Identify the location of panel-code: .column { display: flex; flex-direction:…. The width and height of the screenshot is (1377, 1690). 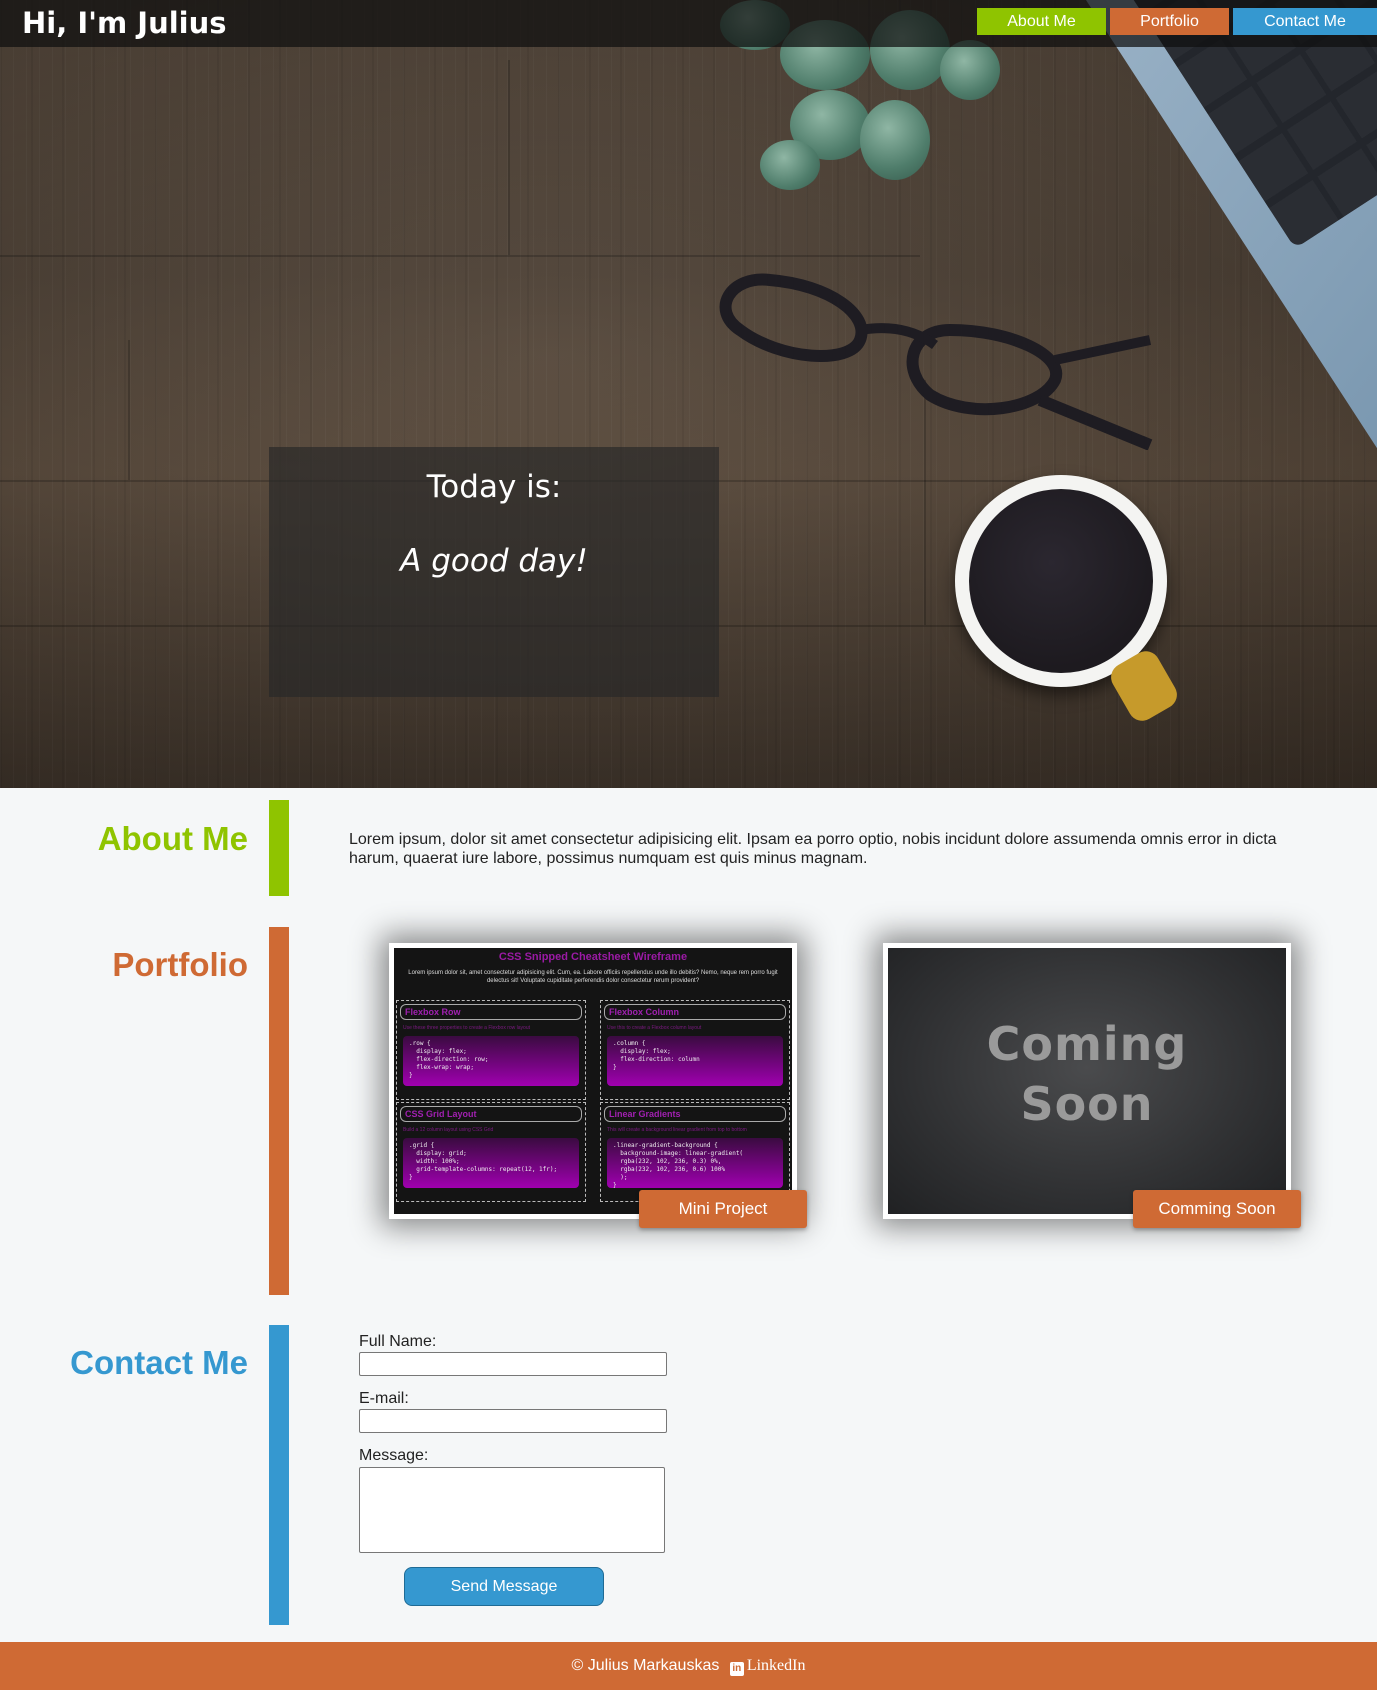
(695, 1061).